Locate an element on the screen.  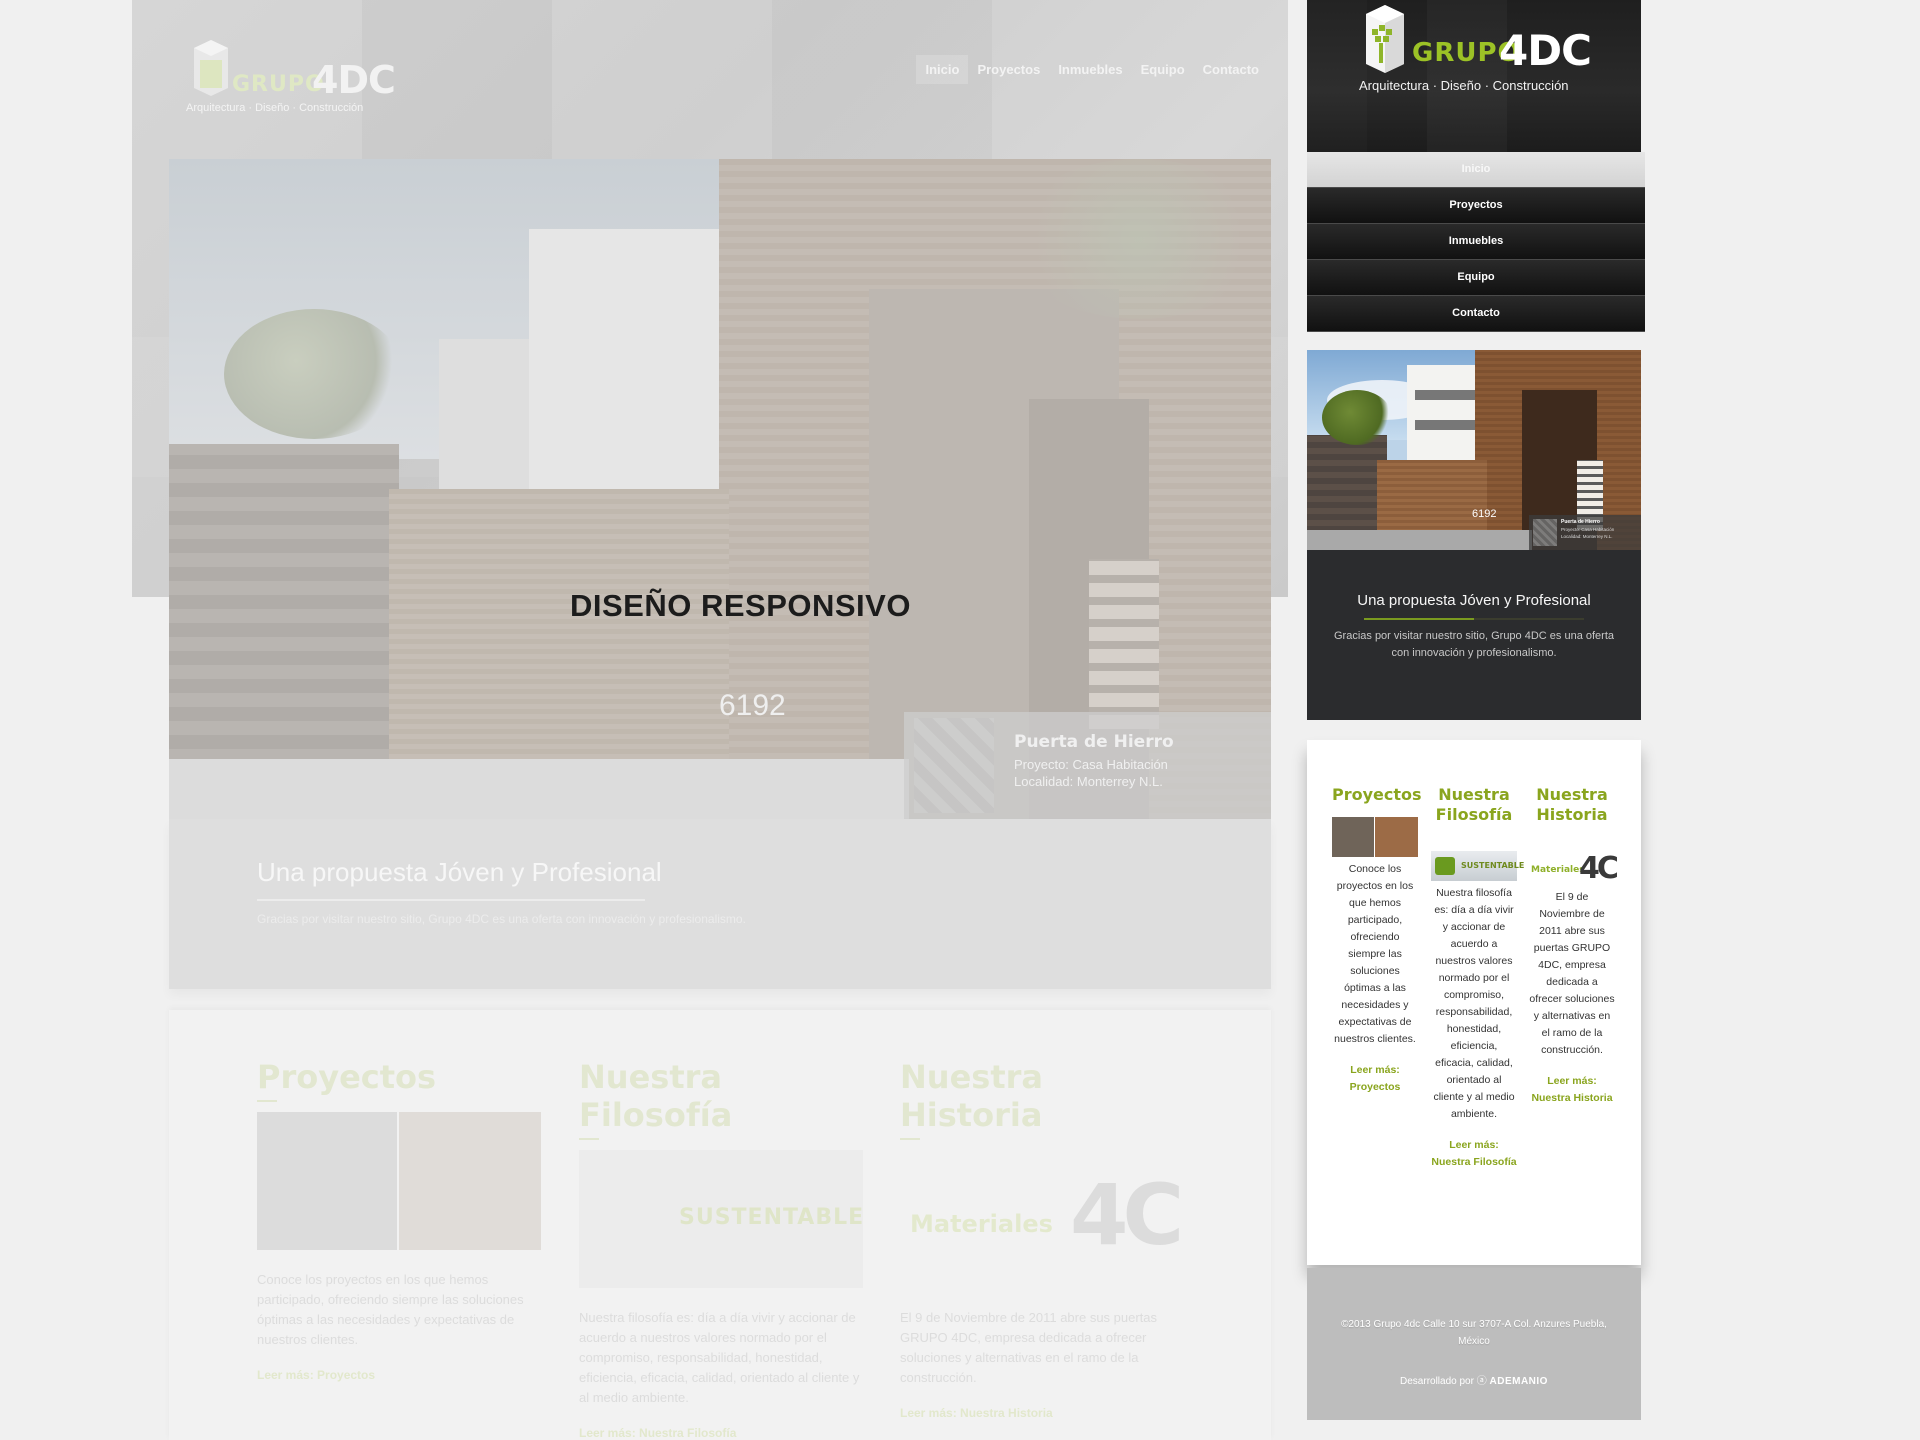
desktop-nav-inicio: Inicio is located at coordinates (942, 69).